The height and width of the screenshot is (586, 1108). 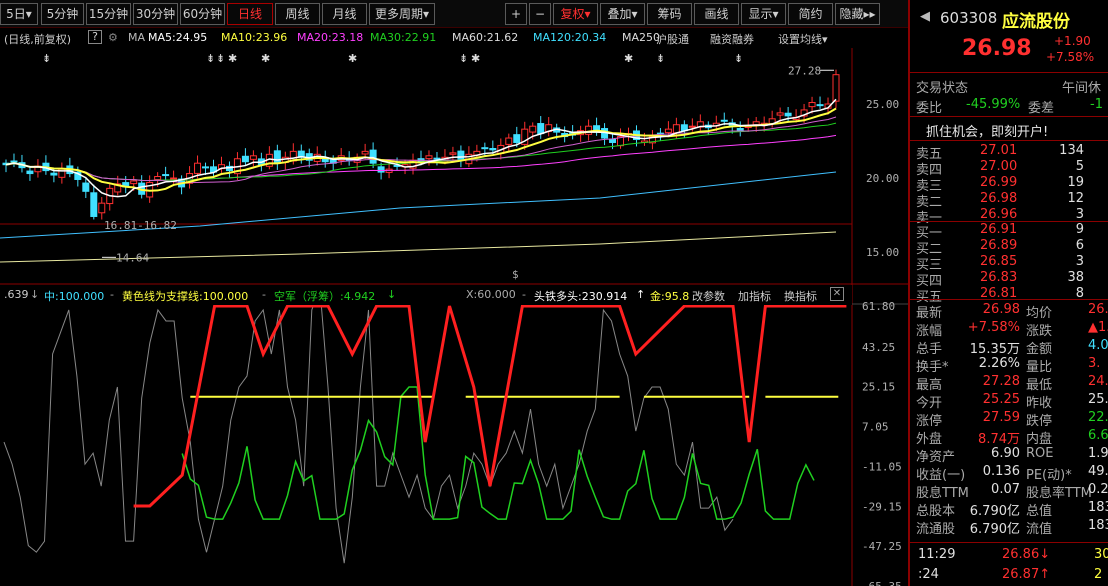 What do you see at coordinates (325, 296) in the screenshot?
I see `ind-kongjun: 空军（浮筹）:4.942` at bounding box center [325, 296].